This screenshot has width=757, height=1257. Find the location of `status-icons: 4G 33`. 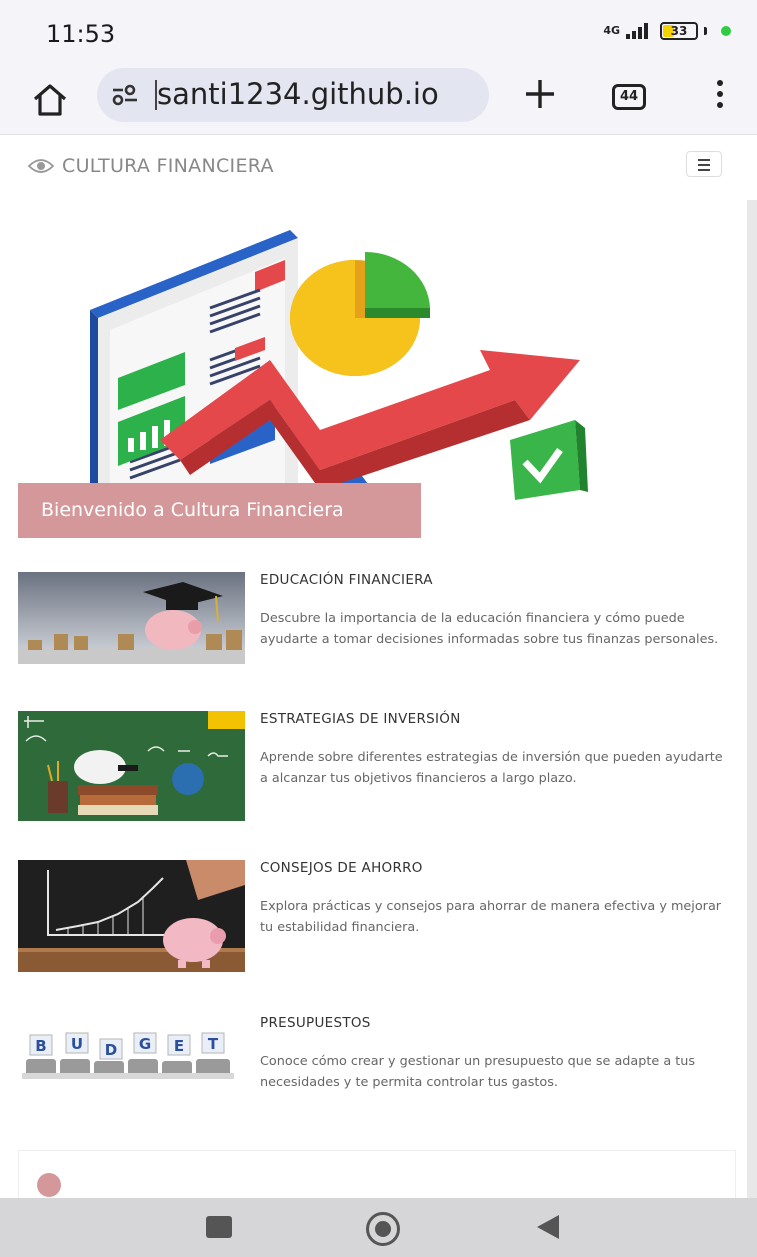

status-icons: 4G 33 is located at coordinates (667, 31).